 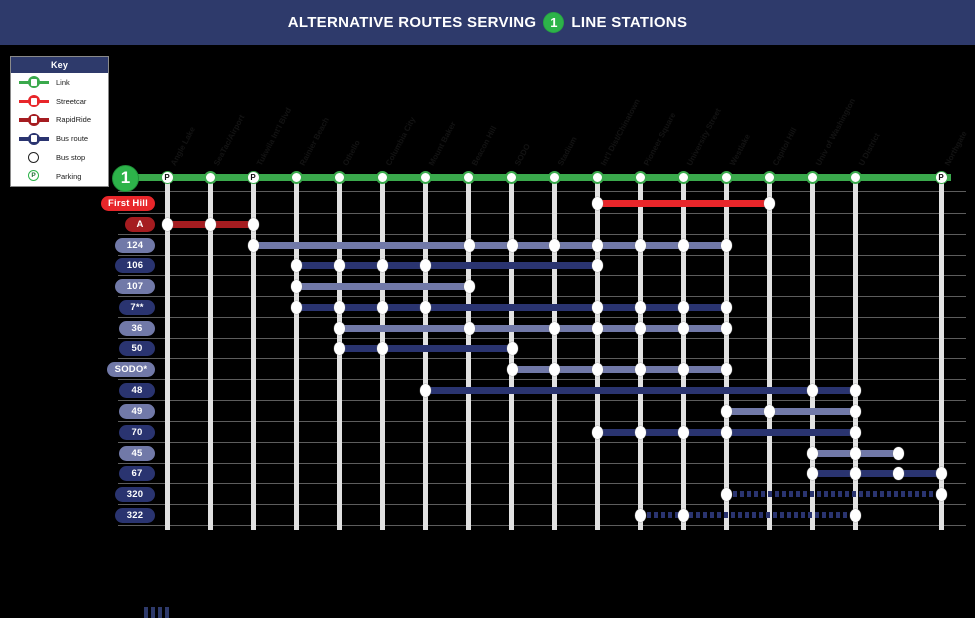 I want to click on route-badge-50: 50, so click(x=137, y=348).